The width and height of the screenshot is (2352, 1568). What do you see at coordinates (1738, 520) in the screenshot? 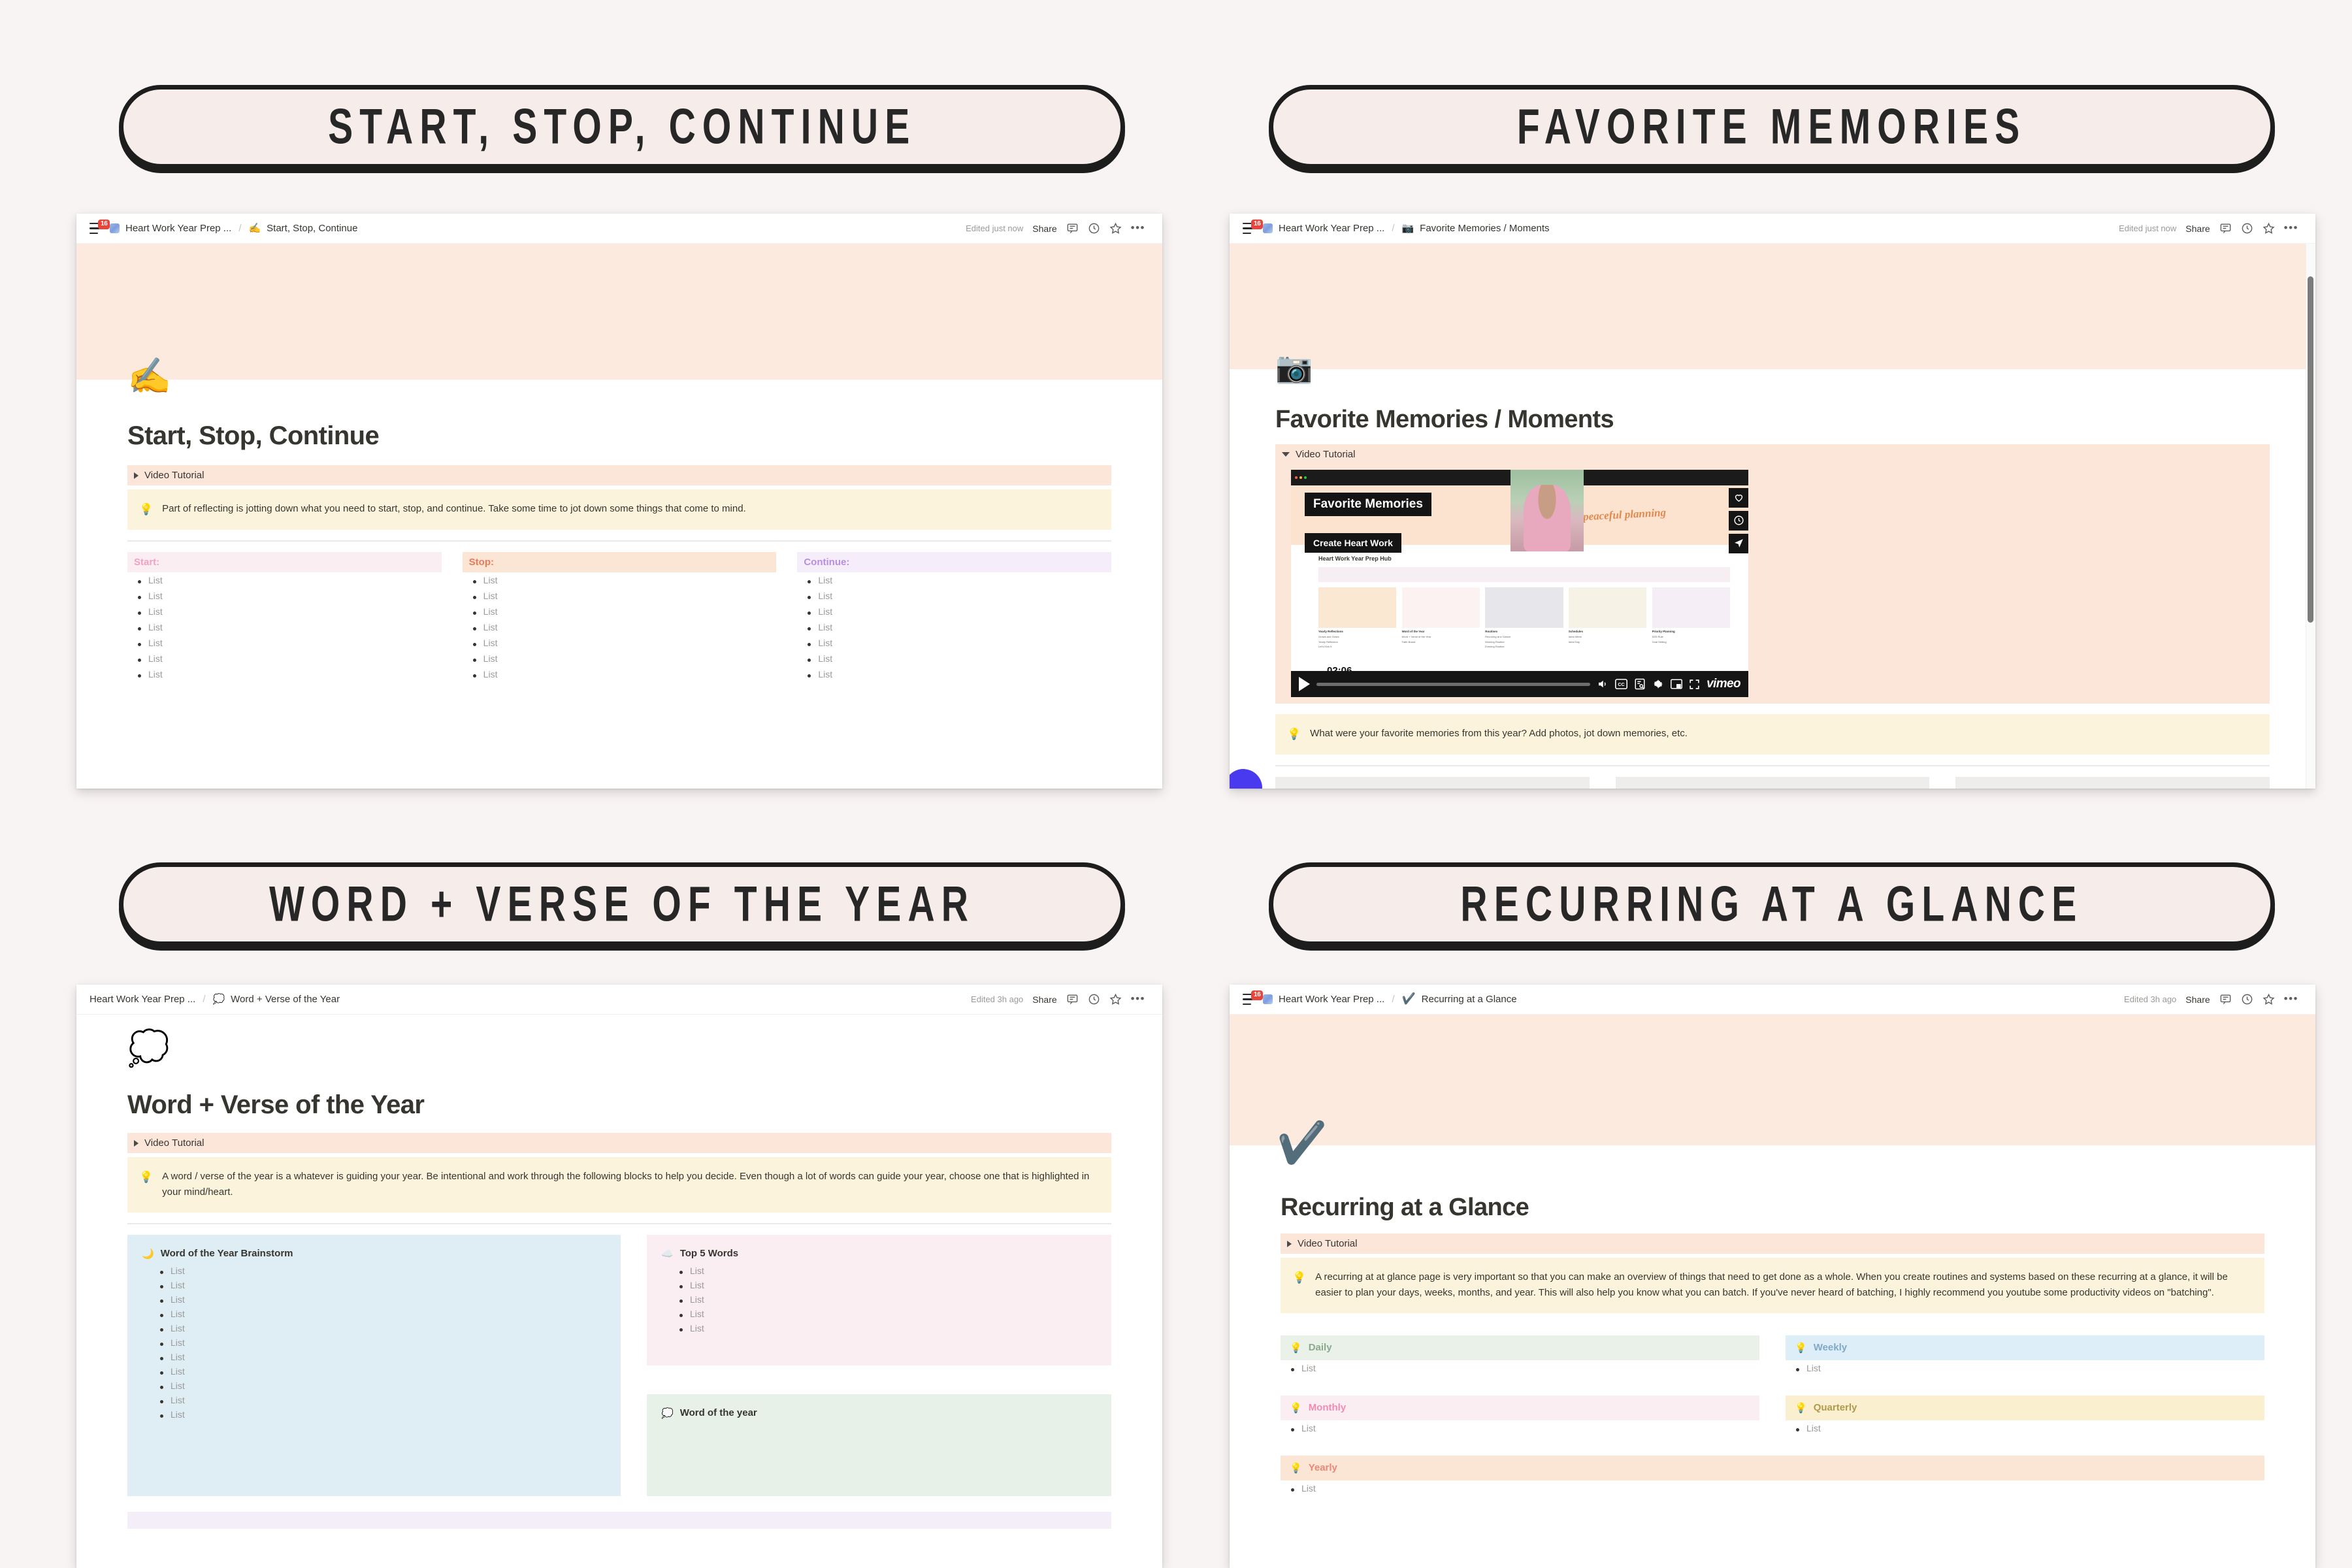
I see `watch-later-icon` at bounding box center [1738, 520].